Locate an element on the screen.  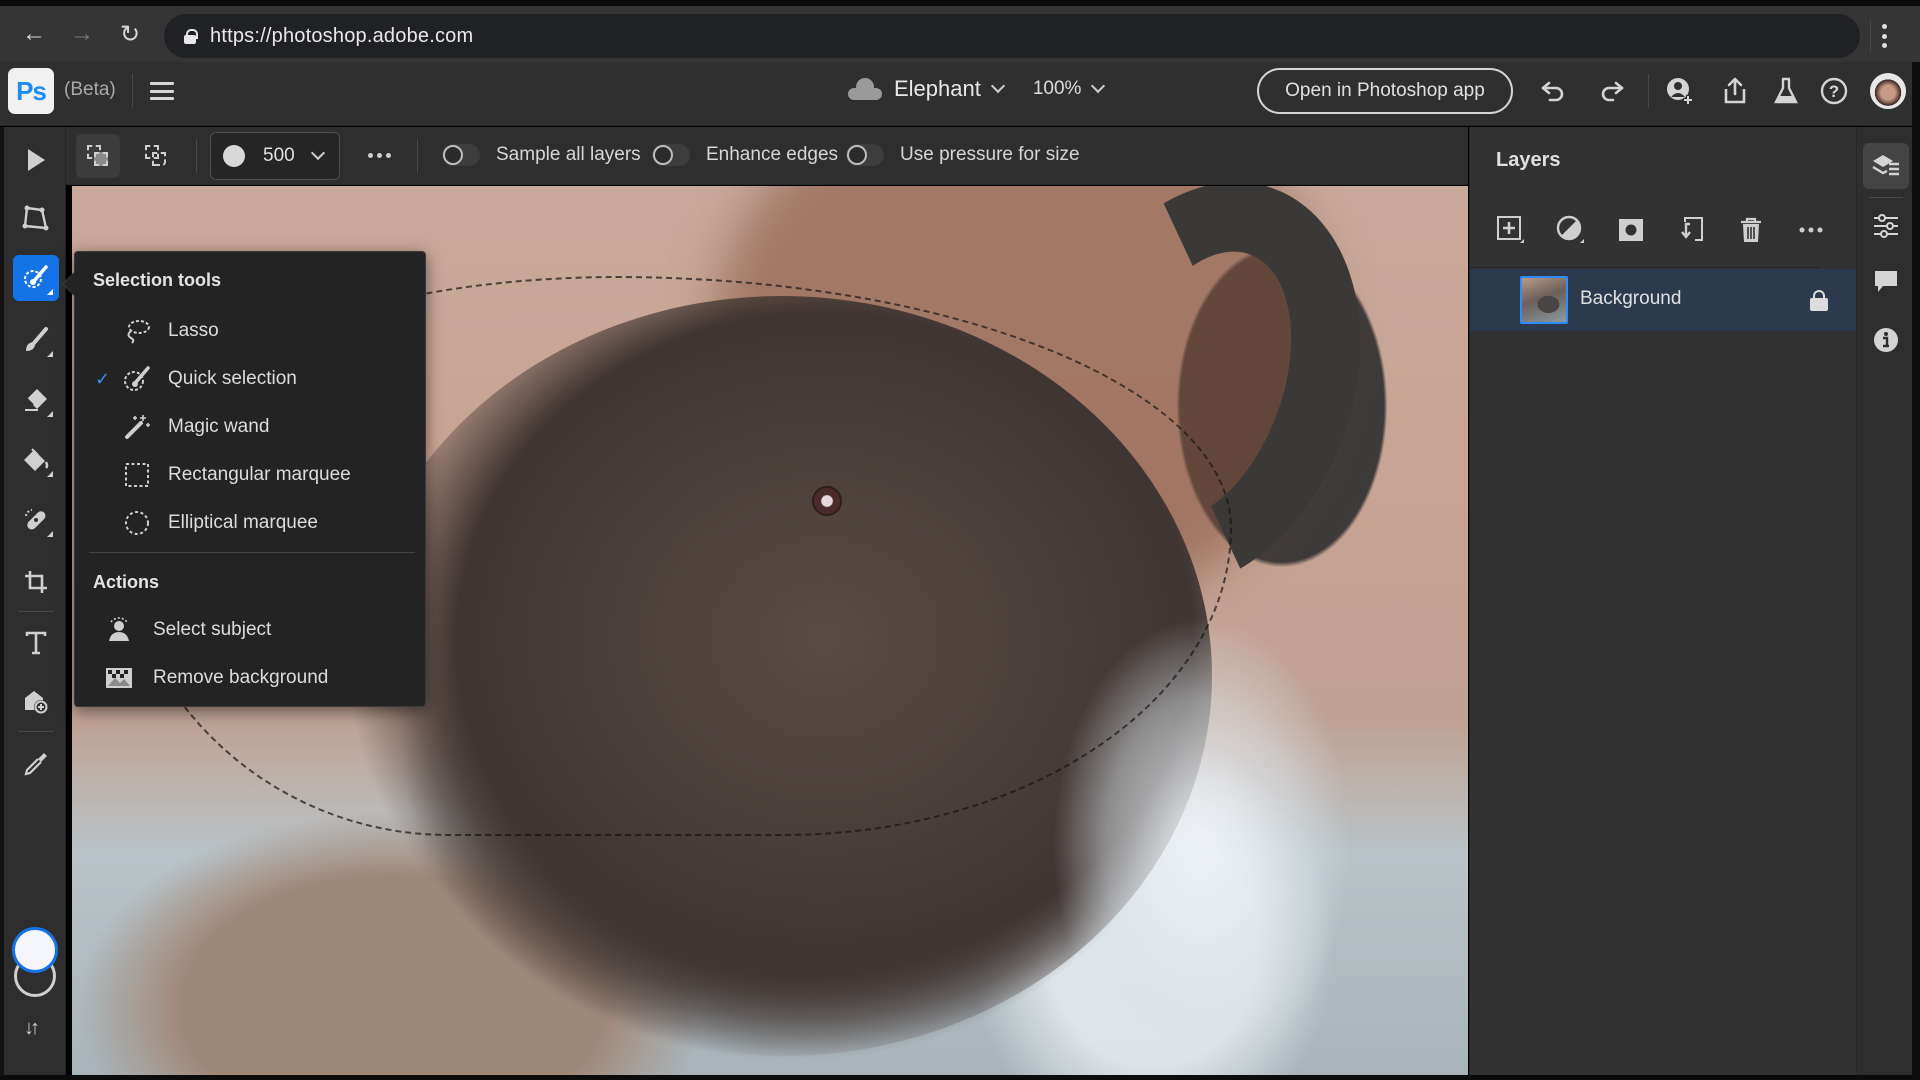
menu-item-quick-selection: ✓ Quick selection is located at coordinates (250, 379).